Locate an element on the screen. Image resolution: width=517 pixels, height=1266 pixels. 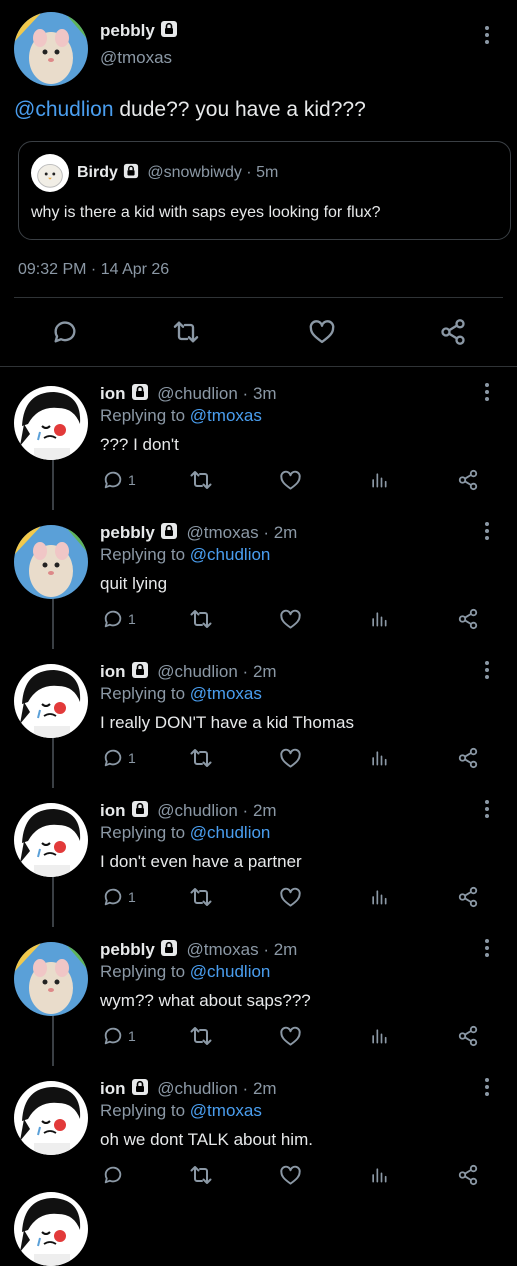
quoted-handle: @snowbiwdy is located at coordinates (194, 172).